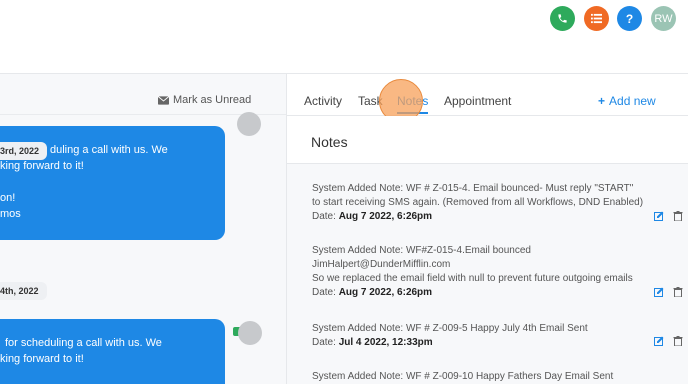  I want to click on phone-icon, so click(562, 18).